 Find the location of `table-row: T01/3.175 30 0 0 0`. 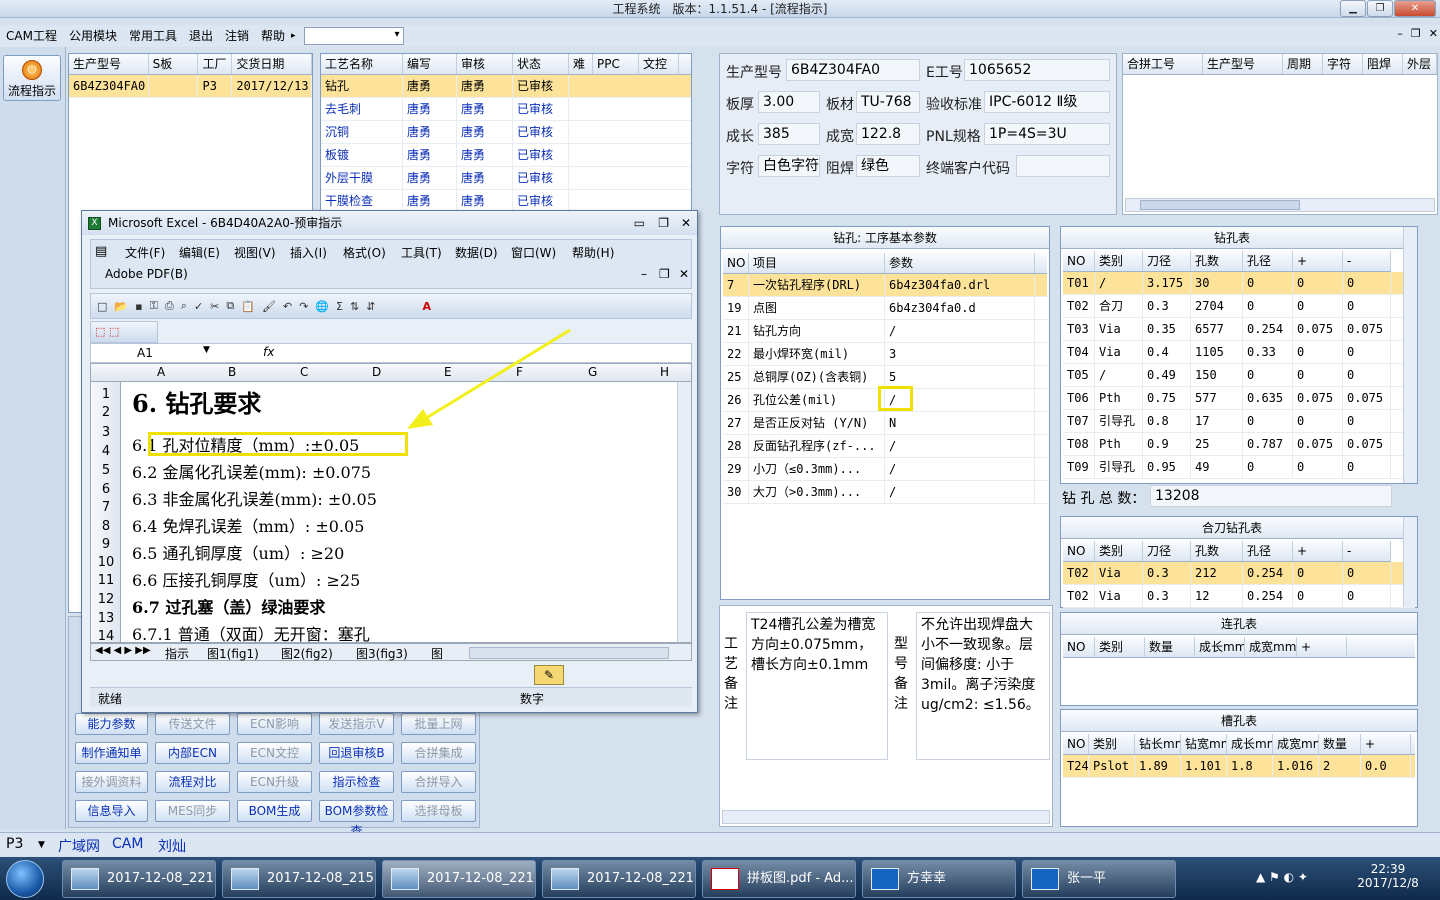

table-row: T01/3.175 30 0 0 0 is located at coordinates (1239, 283).